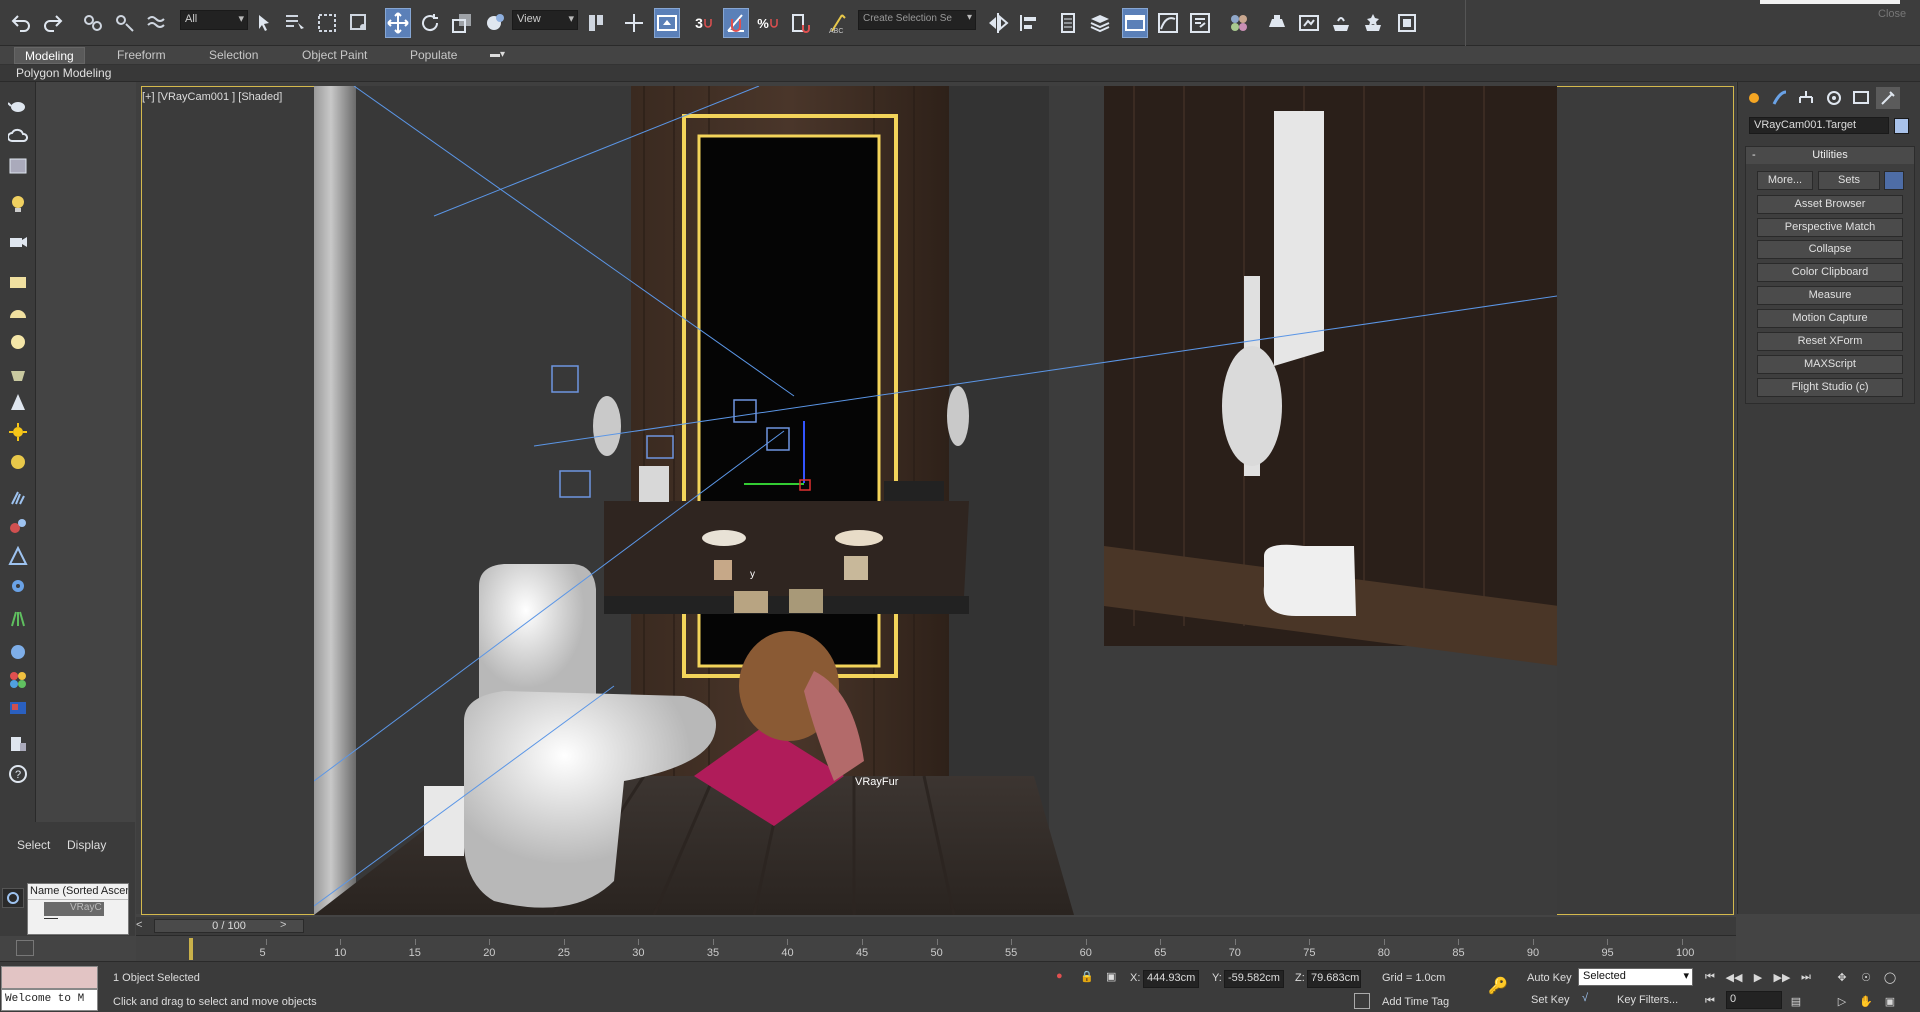 The width and height of the screenshot is (1920, 1012). Describe the element at coordinates (1710, 1001) in the screenshot. I see `key-mode-toggle-icon: ⏮` at that location.